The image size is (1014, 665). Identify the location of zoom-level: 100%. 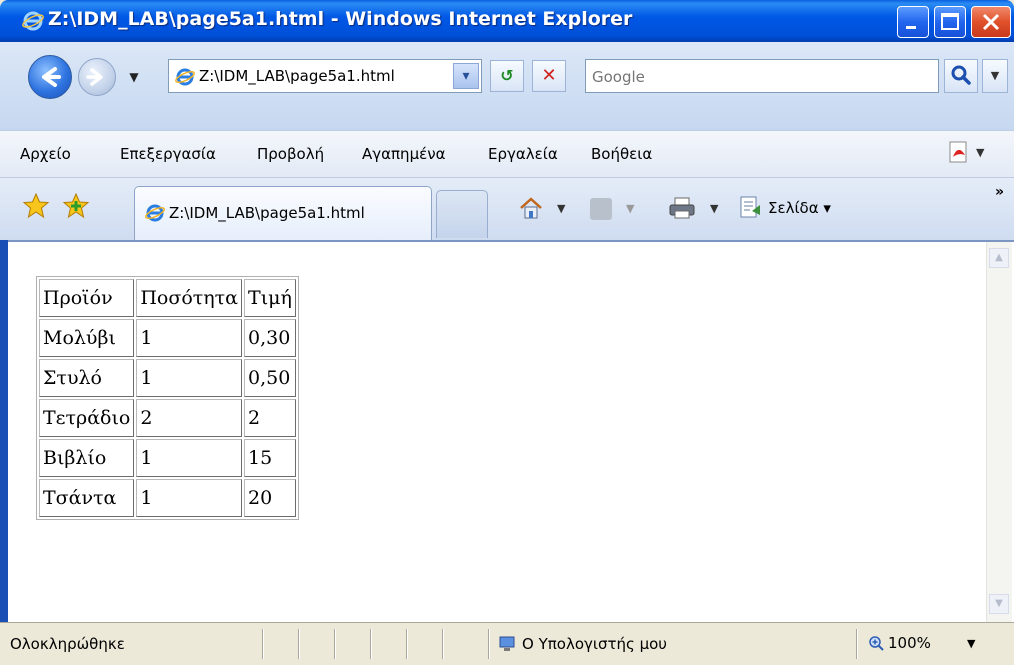
(909, 643).